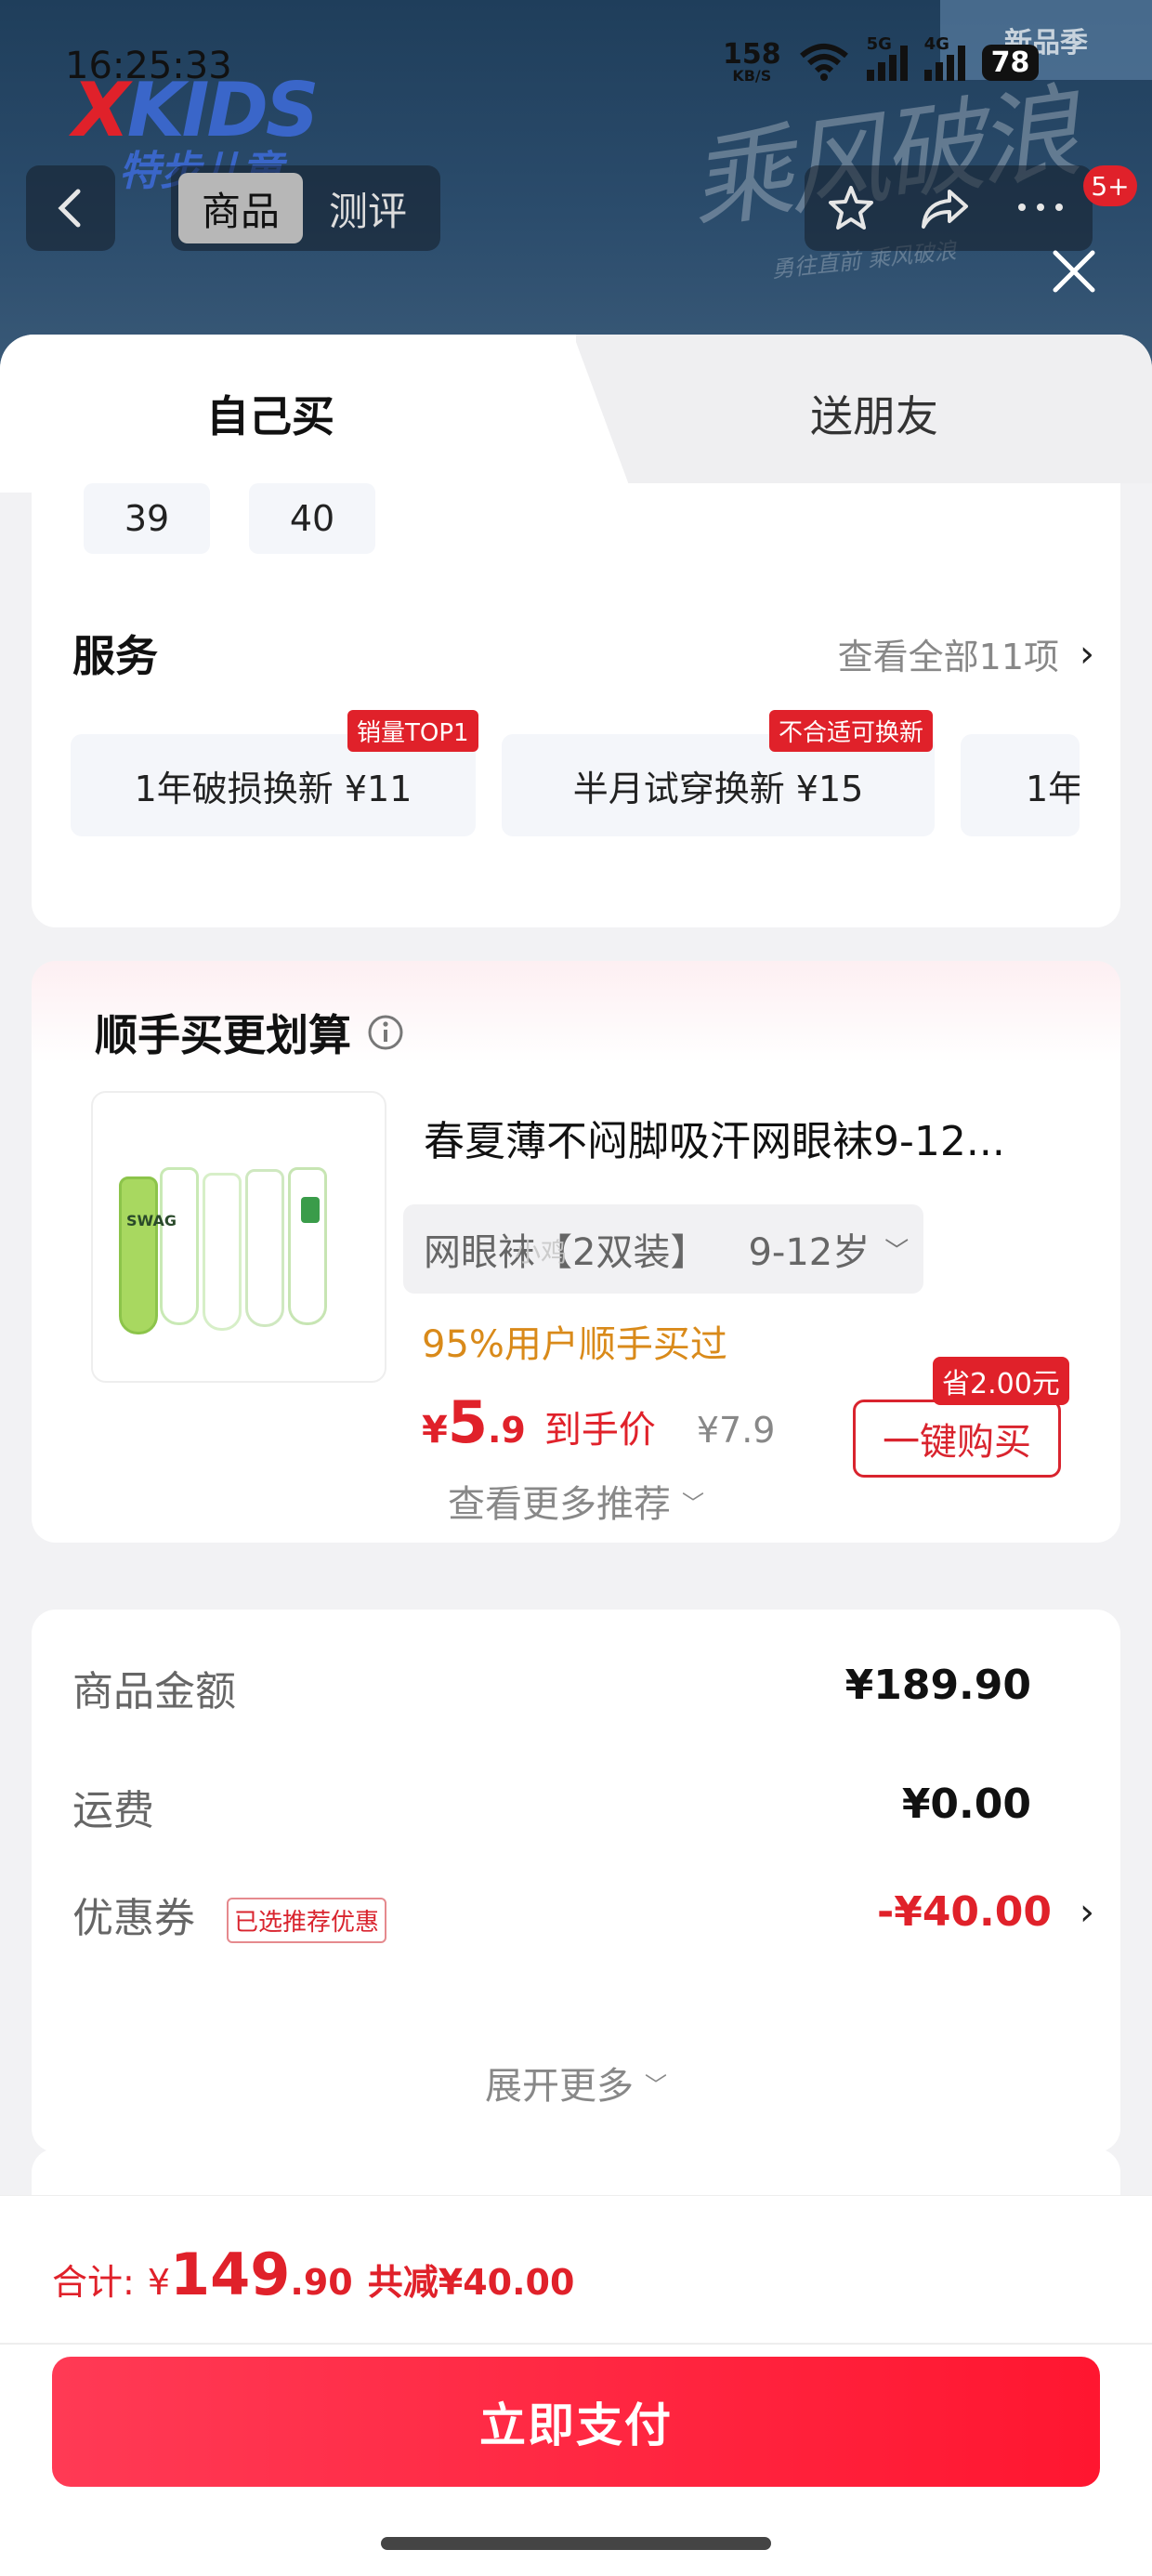 The width and height of the screenshot is (1152, 2576). What do you see at coordinates (115, 656) in the screenshot?
I see `services-title: 服务` at bounding box center [115, 656].